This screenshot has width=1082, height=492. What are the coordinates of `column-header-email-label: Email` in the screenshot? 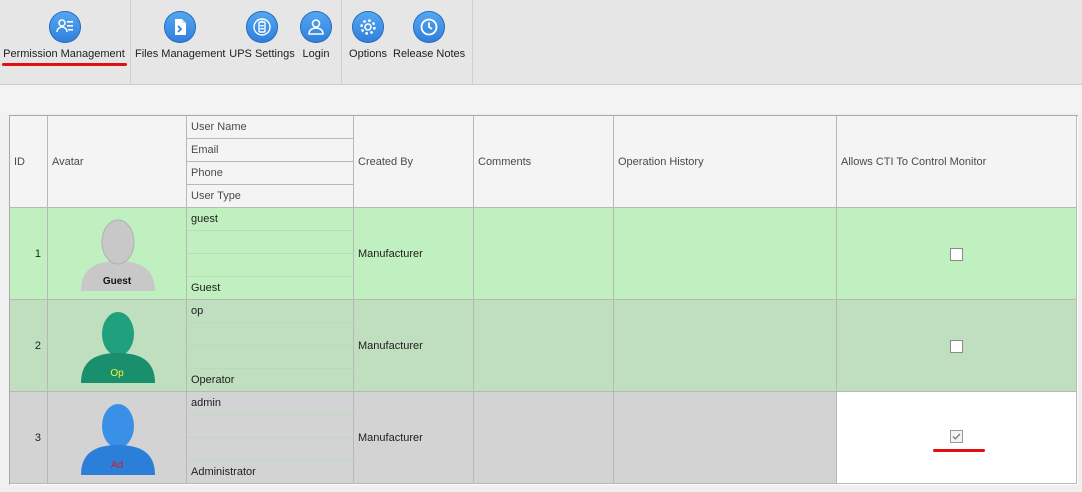 It's located at (205, 150).